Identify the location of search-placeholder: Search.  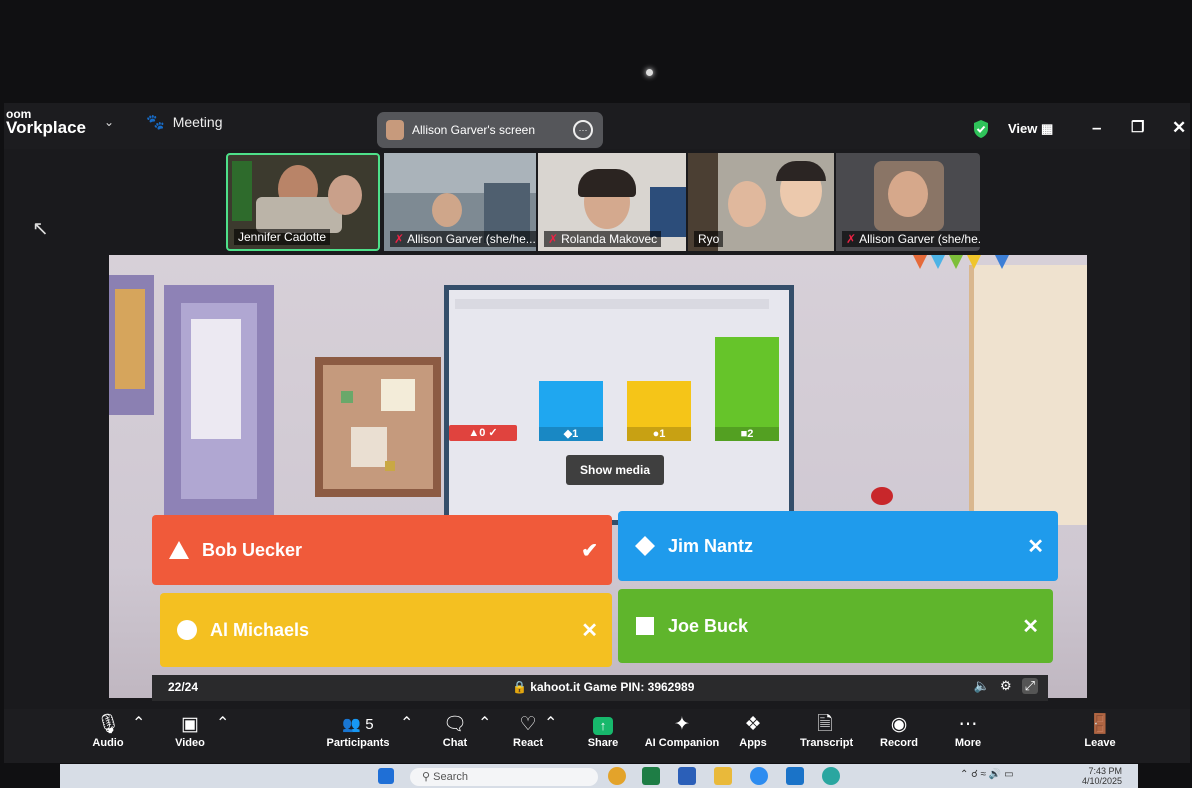
(450, 777).